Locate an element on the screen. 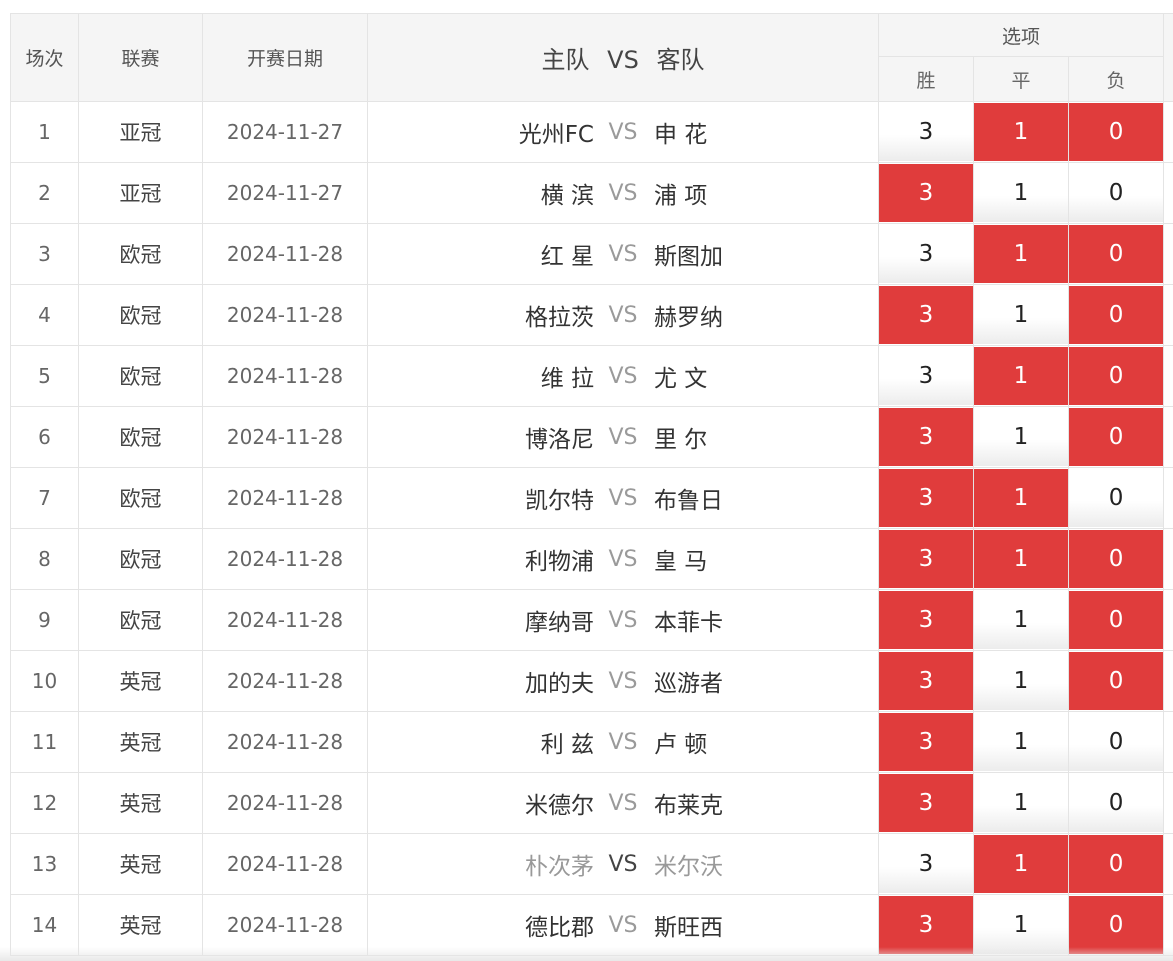 This screenshot has width=1173, height=961. teams-wrapper: 红 星 VS 斯图加 is located at coordinates (623, 254).